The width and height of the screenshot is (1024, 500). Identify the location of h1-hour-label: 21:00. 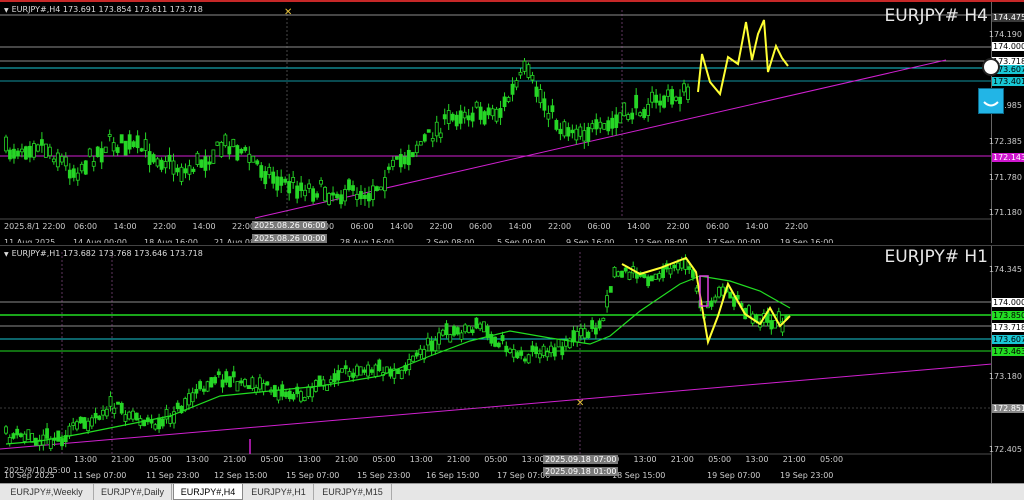
(235, 459).